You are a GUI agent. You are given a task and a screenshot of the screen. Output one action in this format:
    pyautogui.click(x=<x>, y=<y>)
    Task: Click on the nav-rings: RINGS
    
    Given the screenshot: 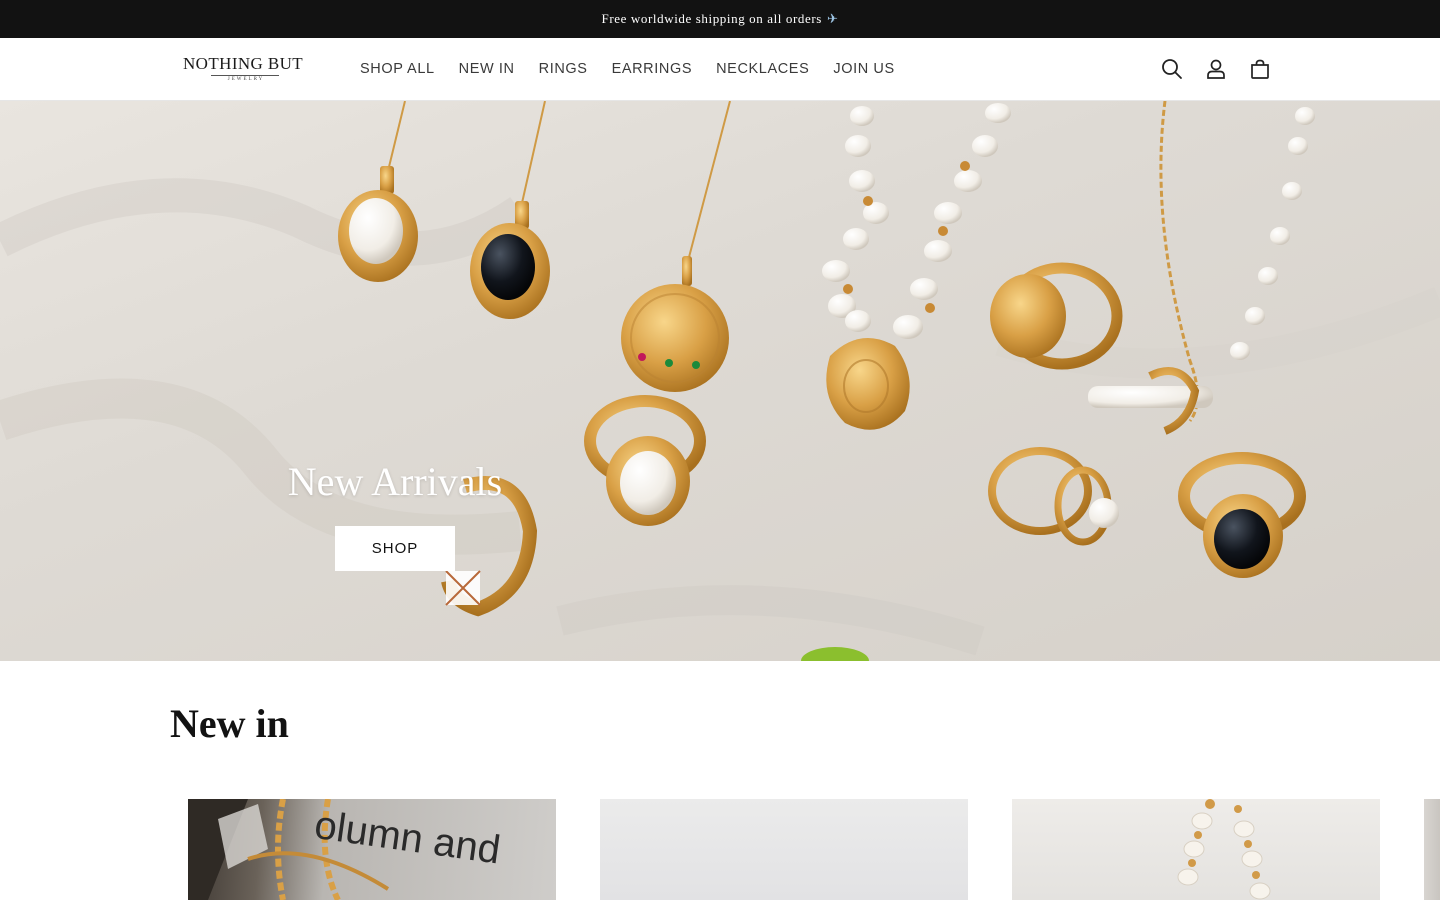 What is the action you would take?
    pyautogui.click(x=563, y=69)
    